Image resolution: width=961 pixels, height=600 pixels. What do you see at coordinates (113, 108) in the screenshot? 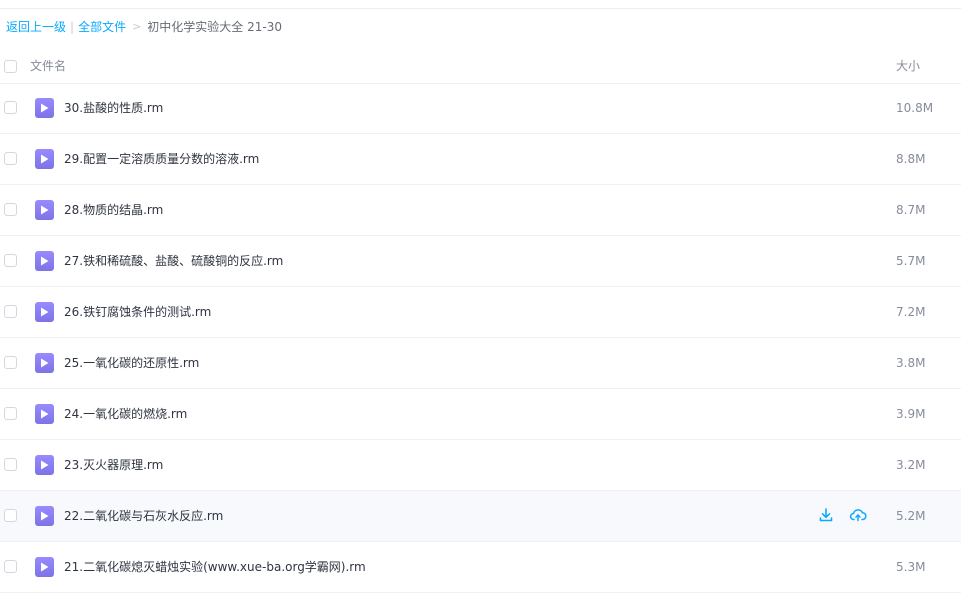
I see `file-name: 30.盐酸的性质.rm` at bounding box center [113, 108].